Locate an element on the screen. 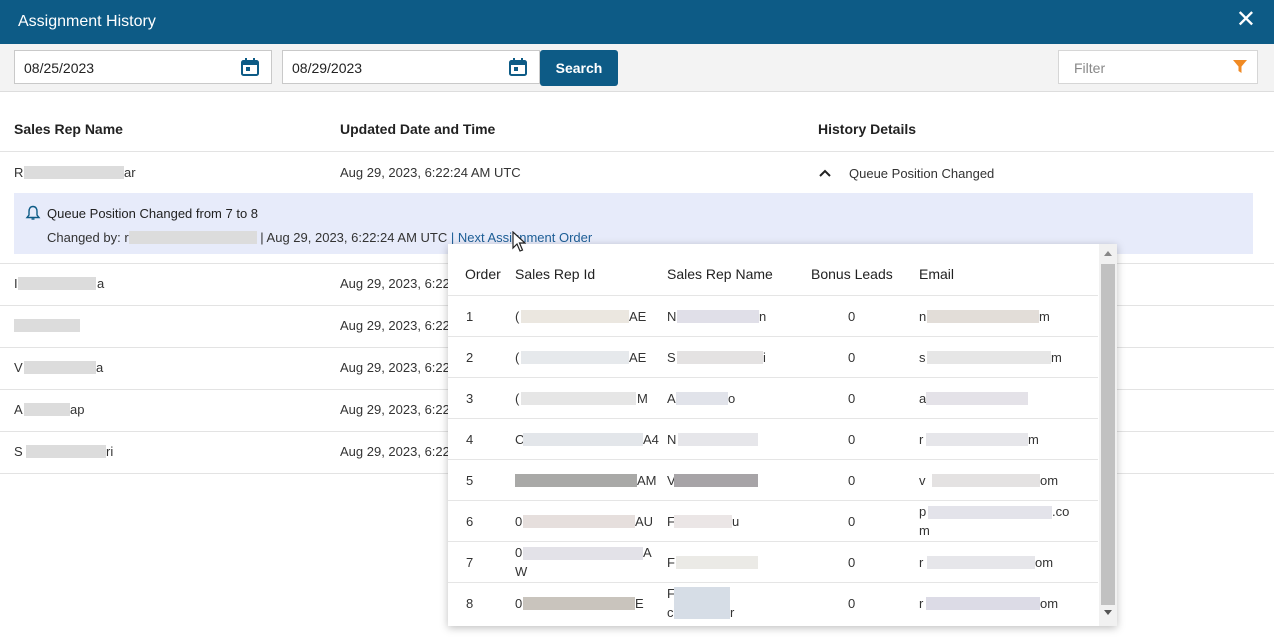 Image resolution: width=1274 pixels, height=644 pixels. filter-icon is located at coordinates (1240, 67).